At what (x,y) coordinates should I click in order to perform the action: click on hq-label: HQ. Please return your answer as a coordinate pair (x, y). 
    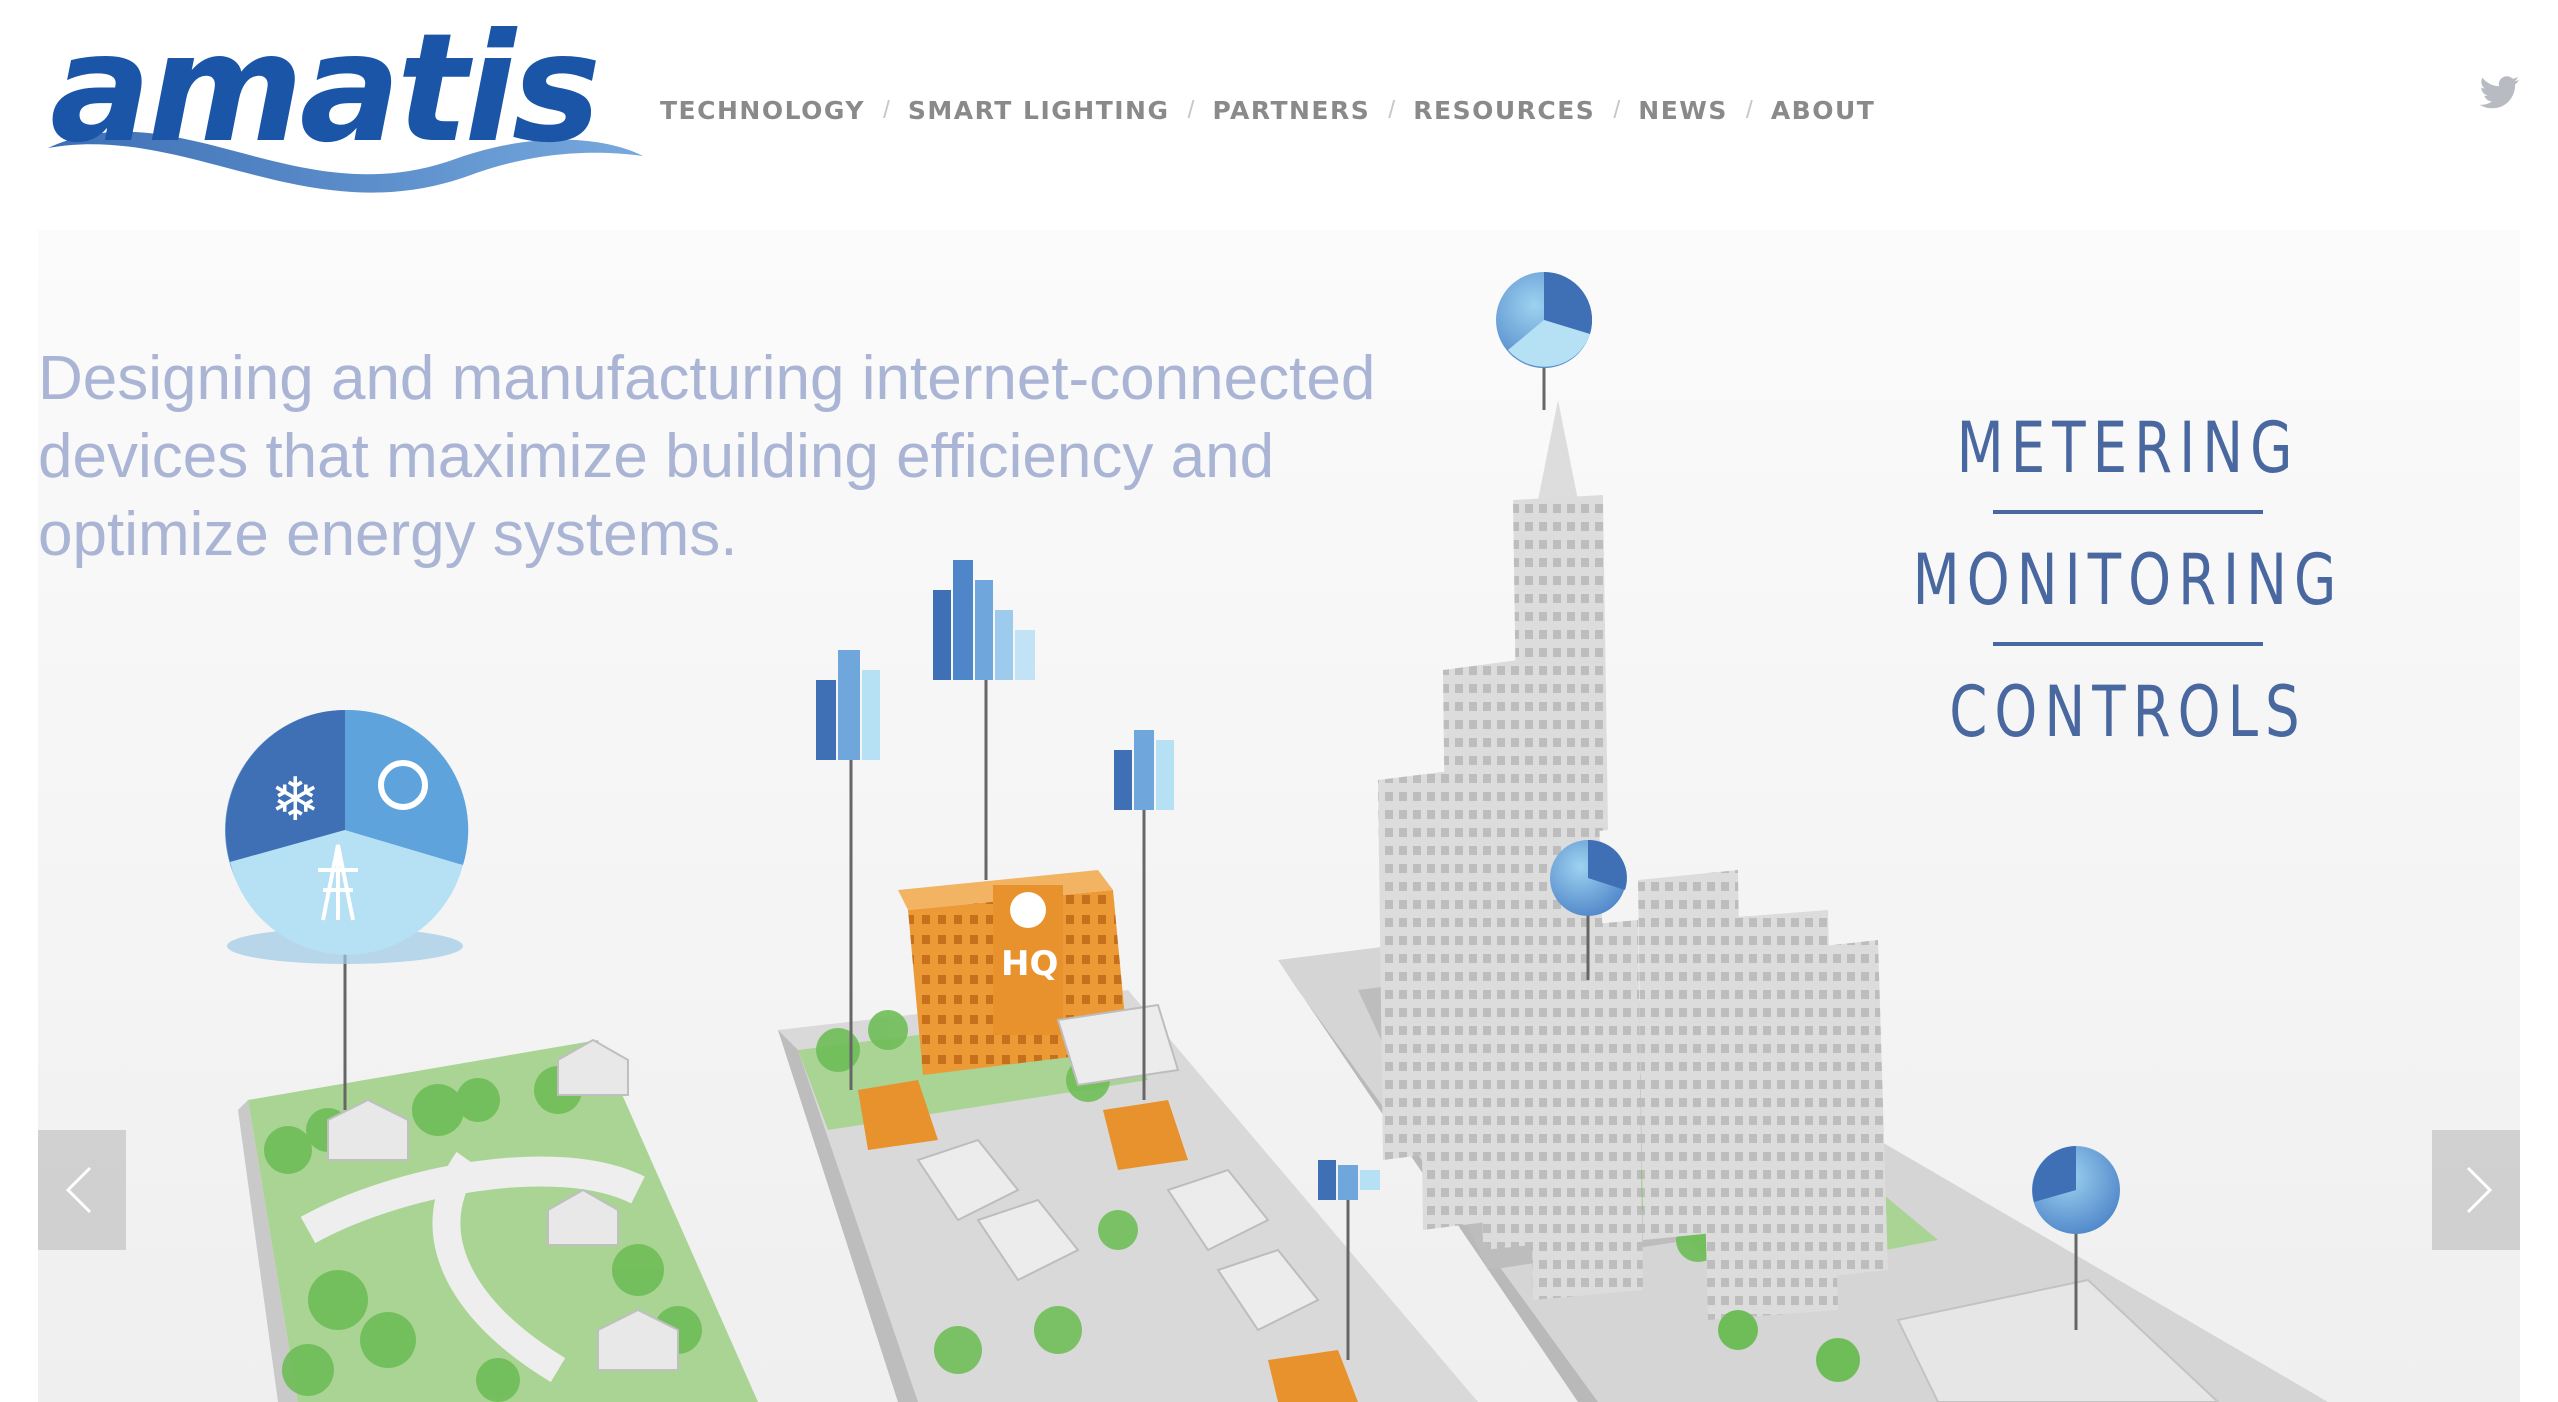
    Looking at the image, I should click on (1029, 964).